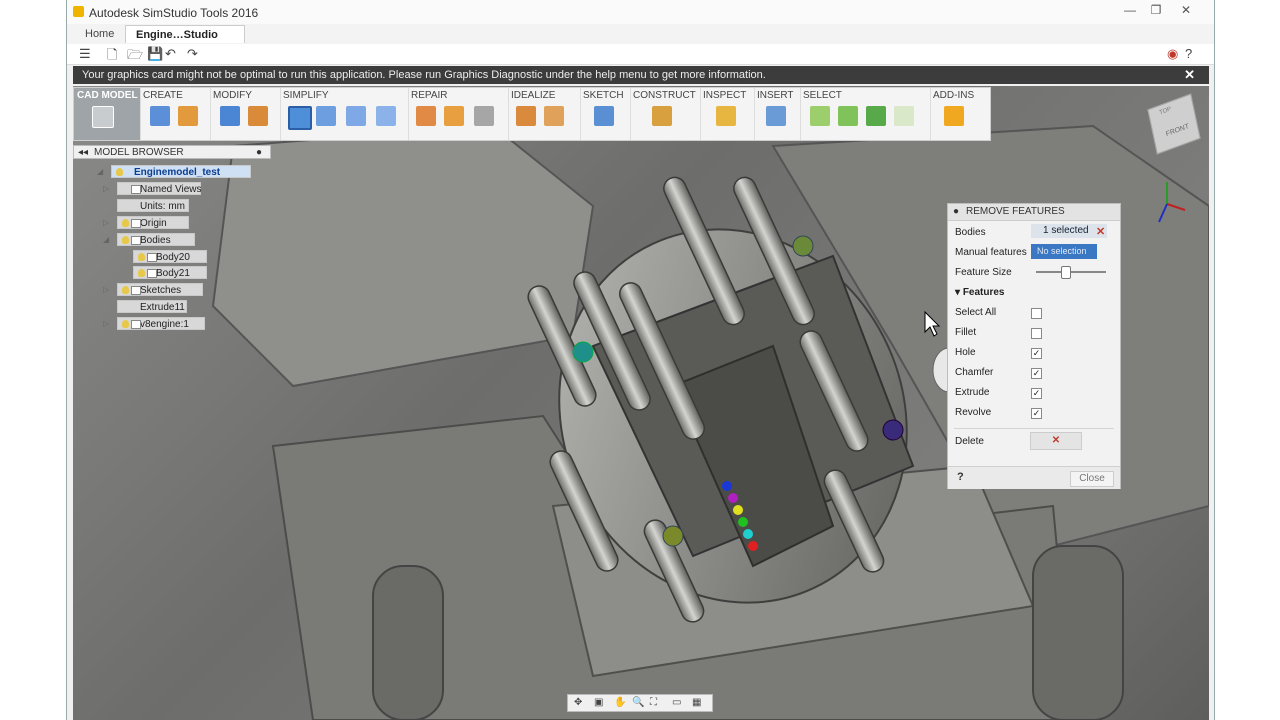  I want to click on delete-button: ✕, so click(1056, 441).